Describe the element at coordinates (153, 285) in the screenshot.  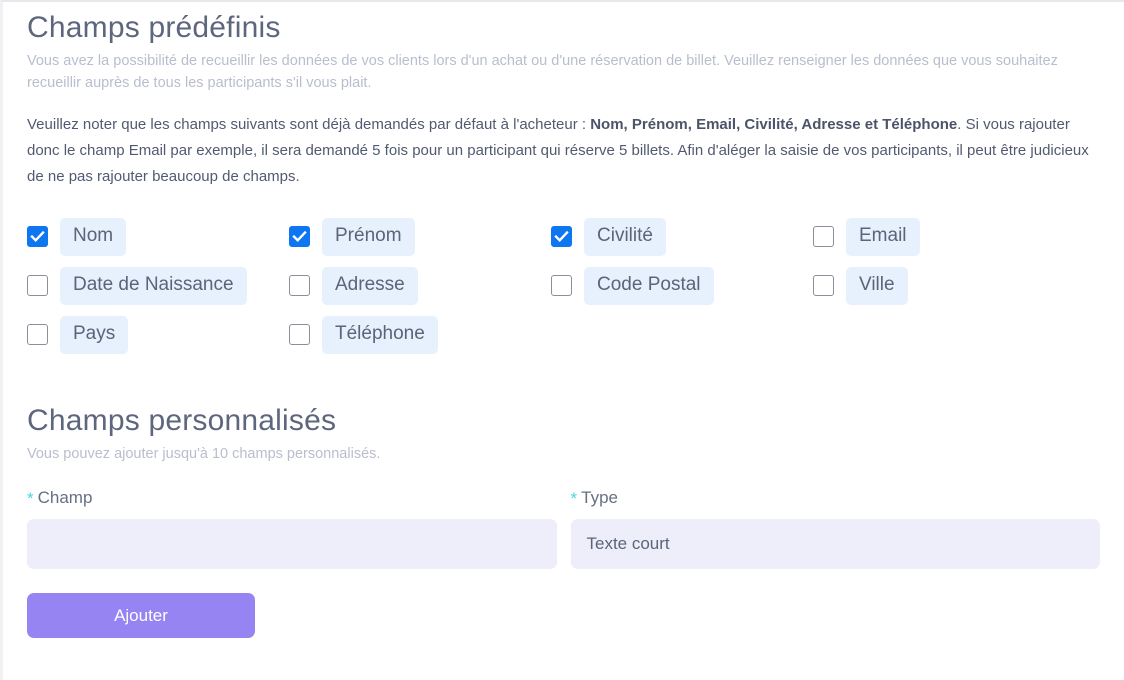
I see `field-label-date-de-naissance: Date de Naissance` at that location.